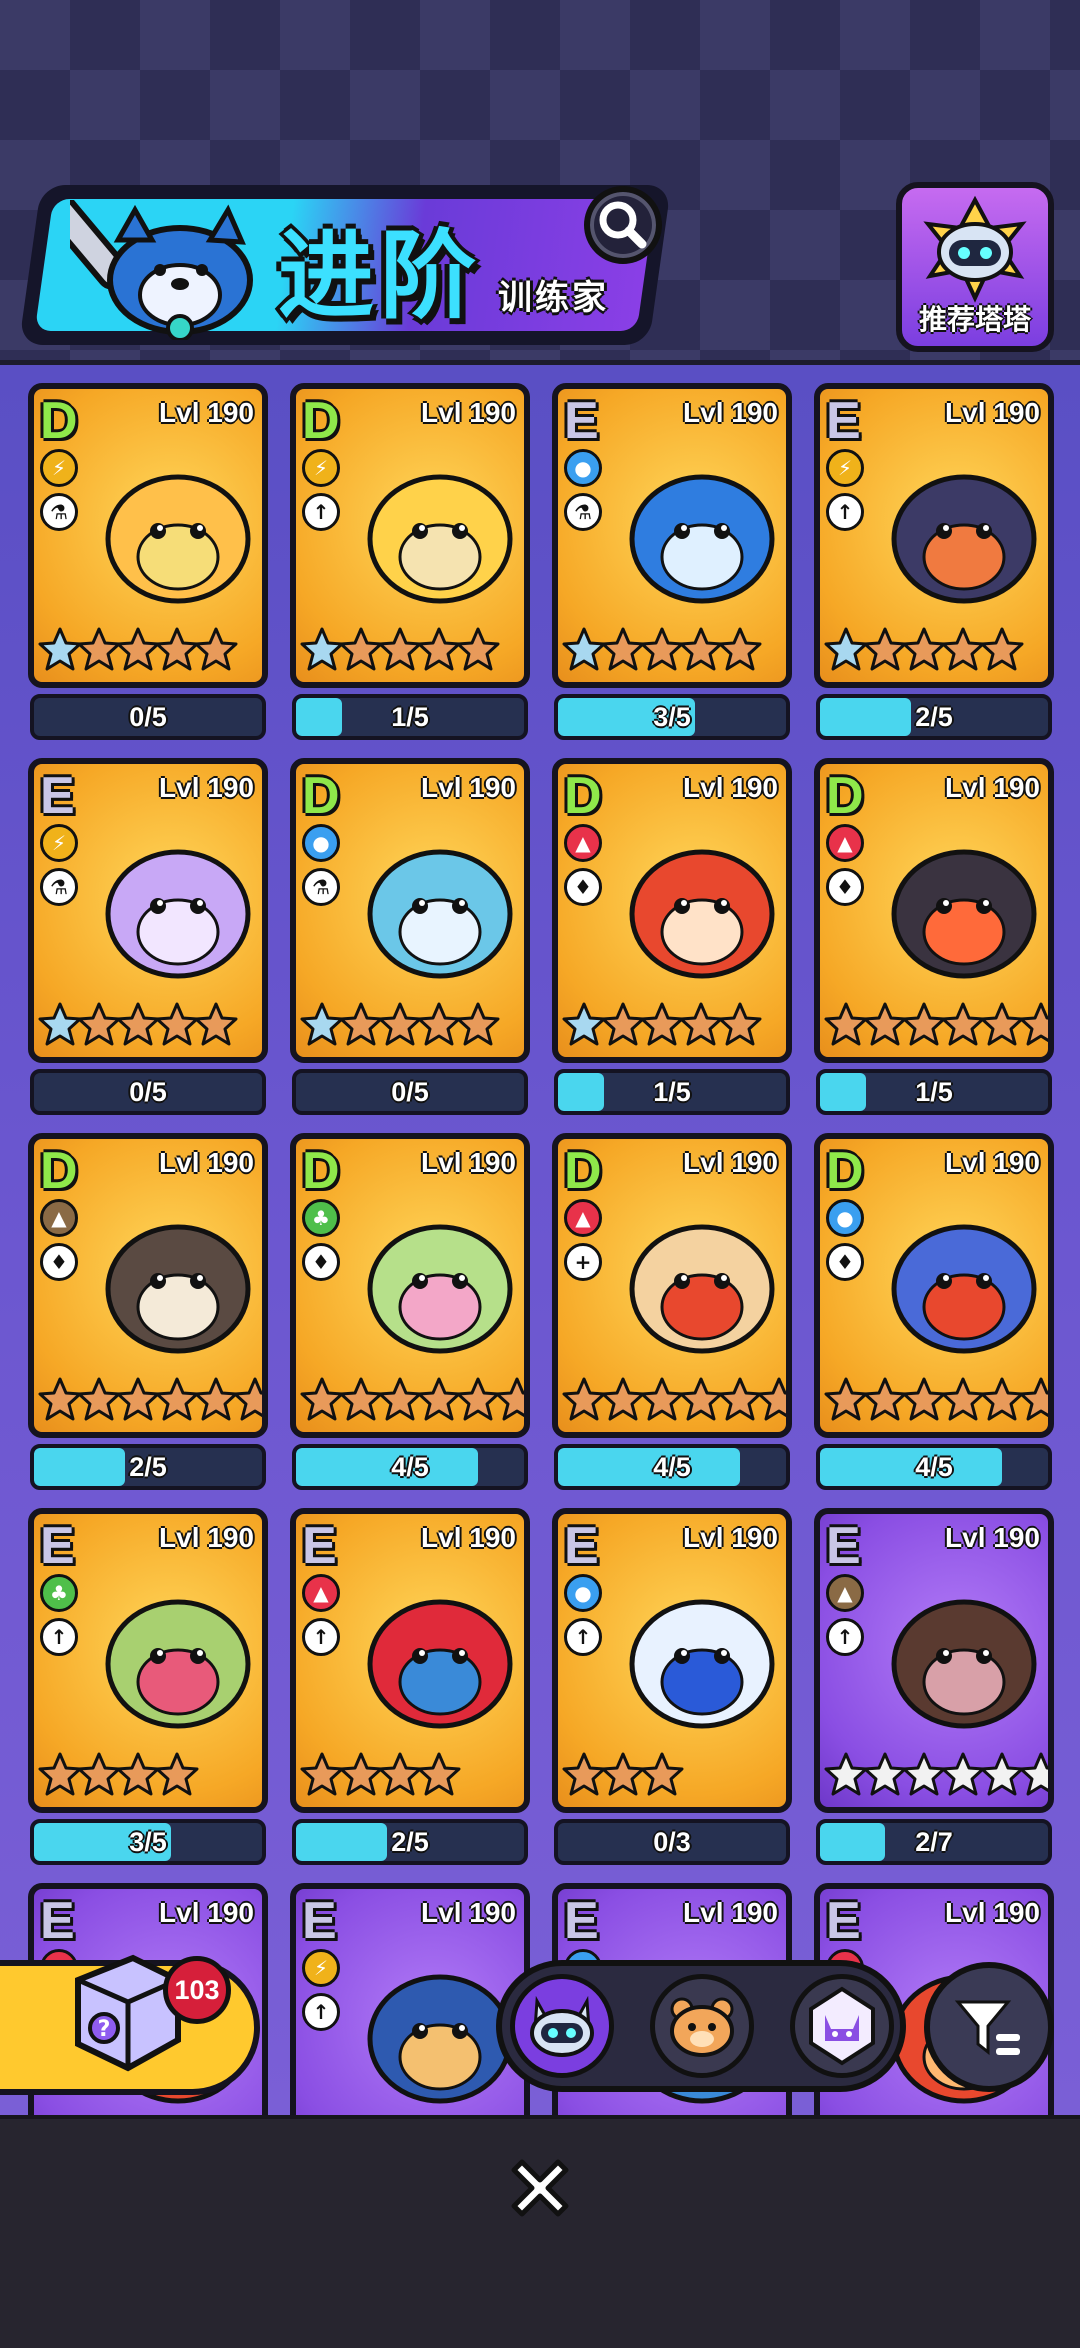 The width and height of the screenshot is (1080, 2348). I want to click on progress-label: 0/5, so click(148, 717).